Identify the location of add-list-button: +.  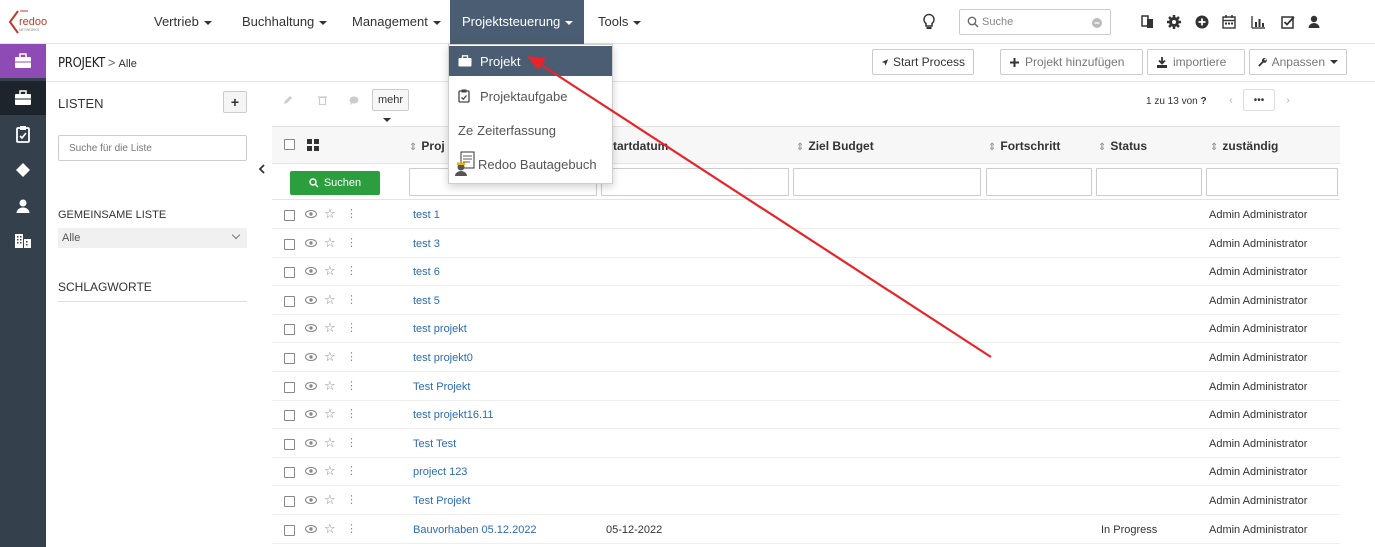
(235, 102).